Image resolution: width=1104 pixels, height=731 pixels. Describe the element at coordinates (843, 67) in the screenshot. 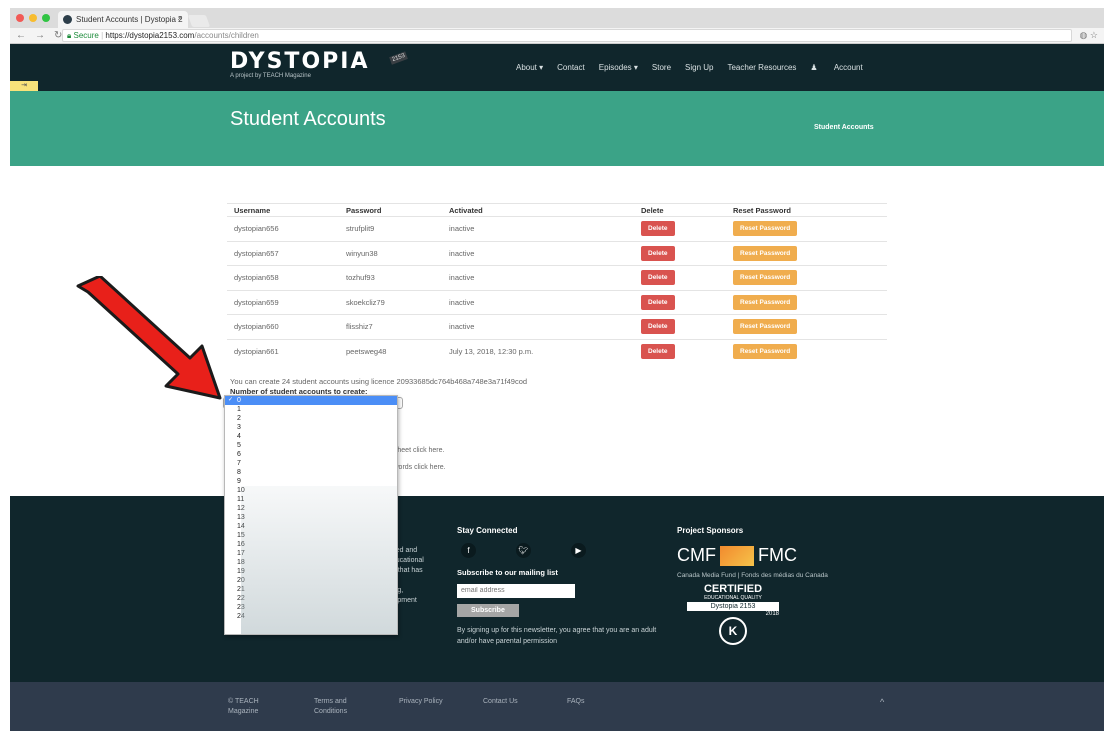

I see `nav-account: ♟︎ Account` at that location.